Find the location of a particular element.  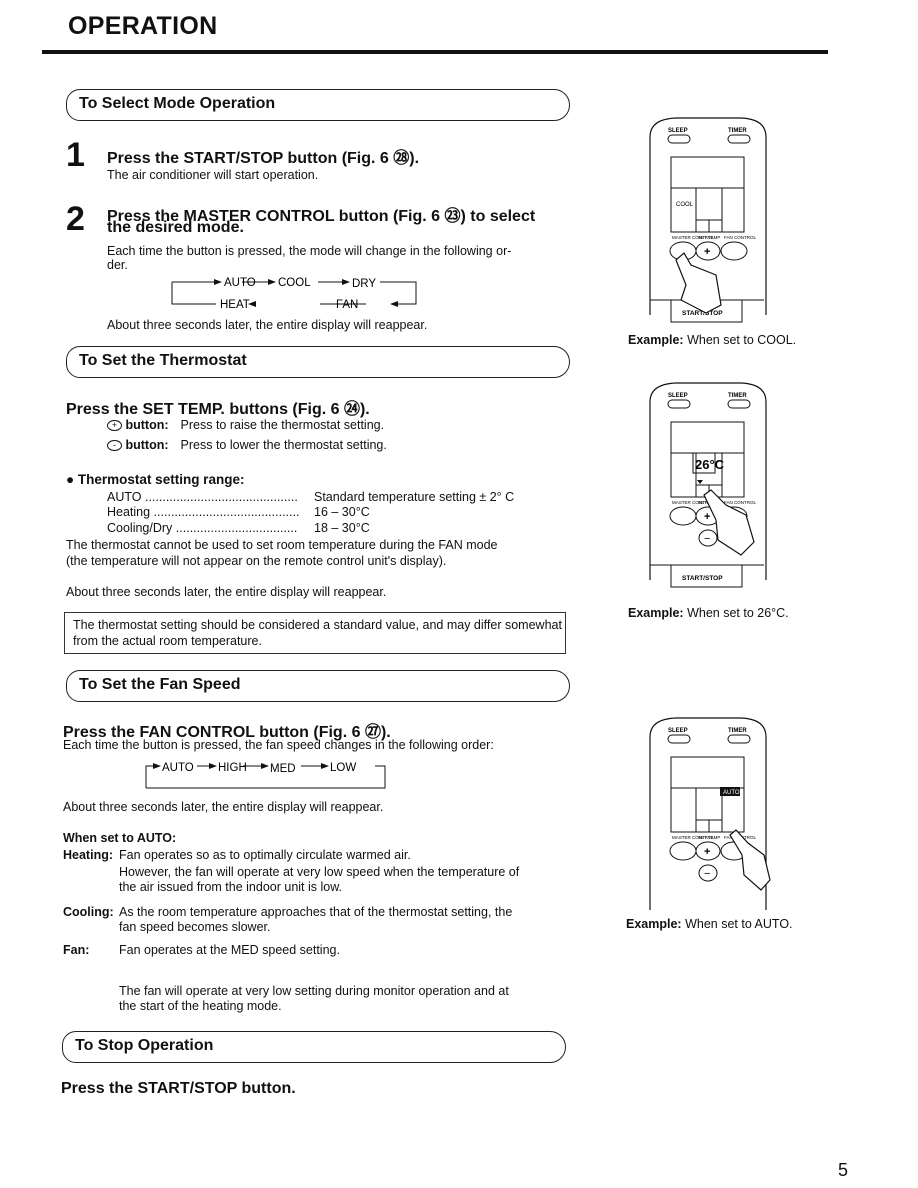

range-title: ● Thermostat setting range: is located at coordinates (155, 479).